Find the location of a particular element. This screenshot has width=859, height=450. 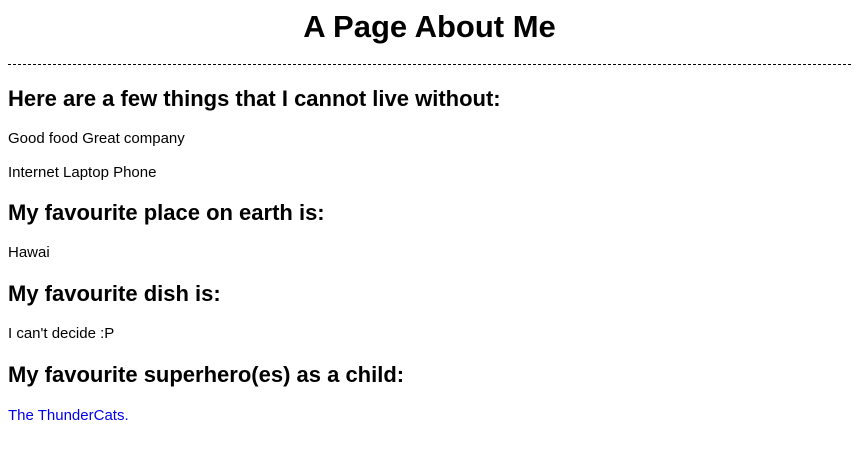

superhero-paragraph: The ThunderCats. is located at coordinates (429, 416).